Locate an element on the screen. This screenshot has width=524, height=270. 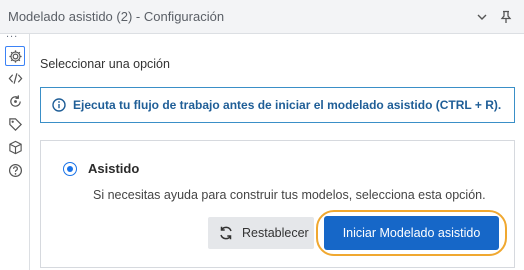
title-bar: Modelado asistido (2) - Configuración is located at coordinates (262, 17).